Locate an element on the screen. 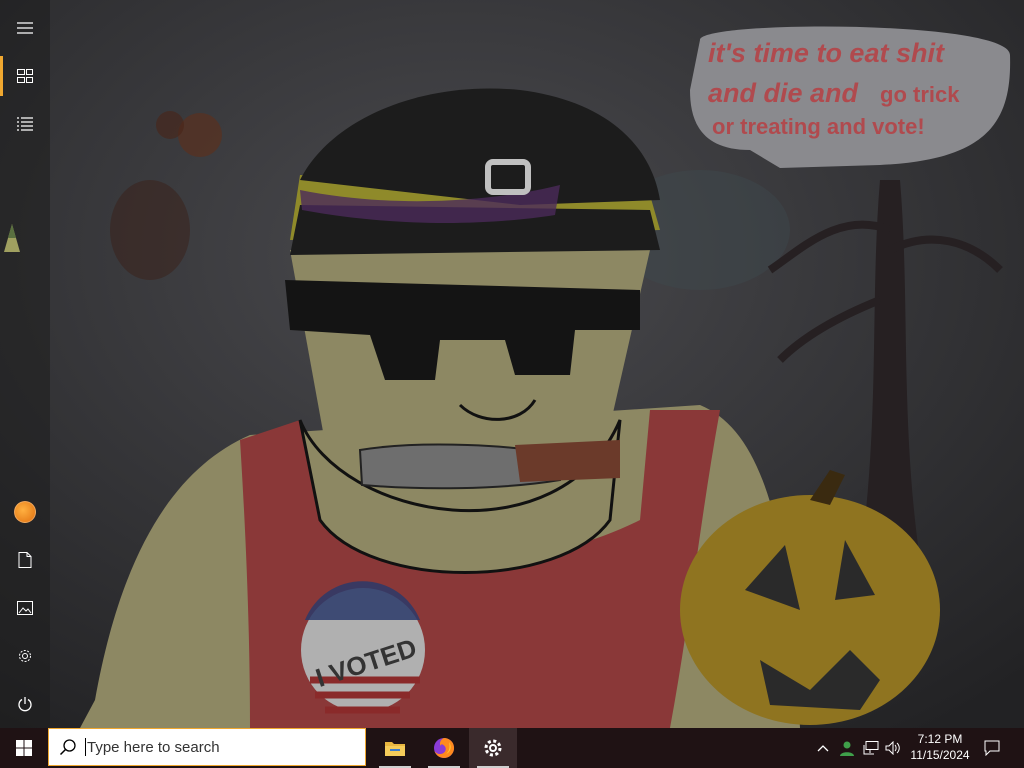 This screenshot has width=1024, height=768. hamburger-icon is located at coordinates (25, 28).